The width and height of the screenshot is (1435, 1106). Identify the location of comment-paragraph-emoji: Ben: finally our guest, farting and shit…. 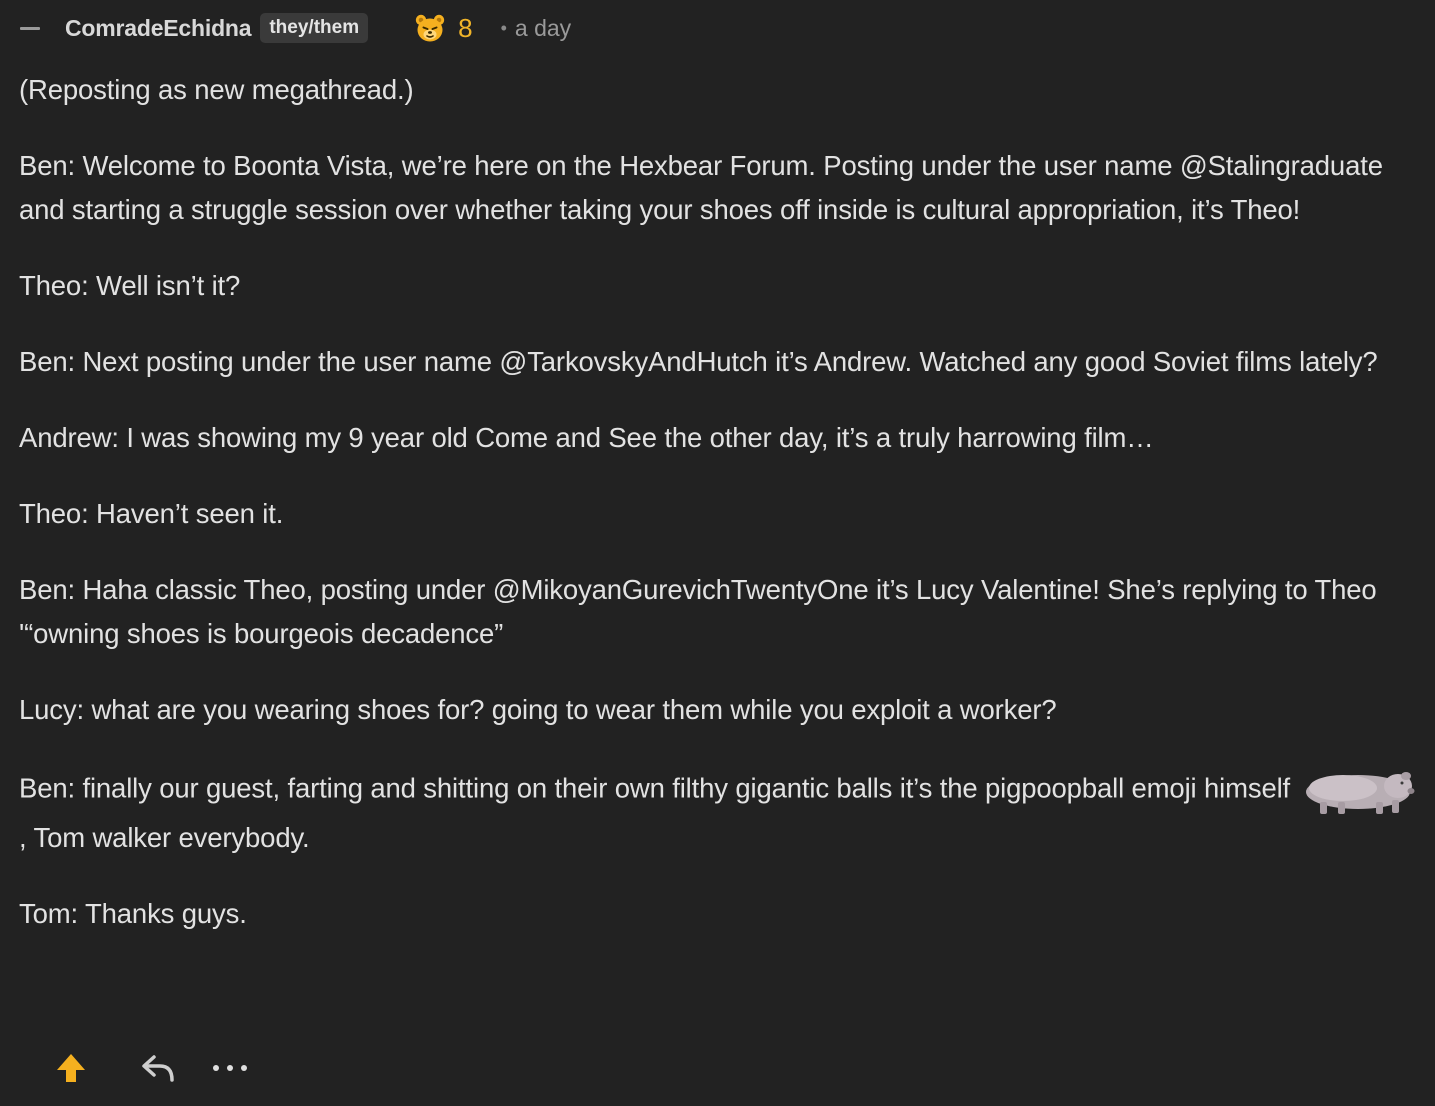
(719, 812).